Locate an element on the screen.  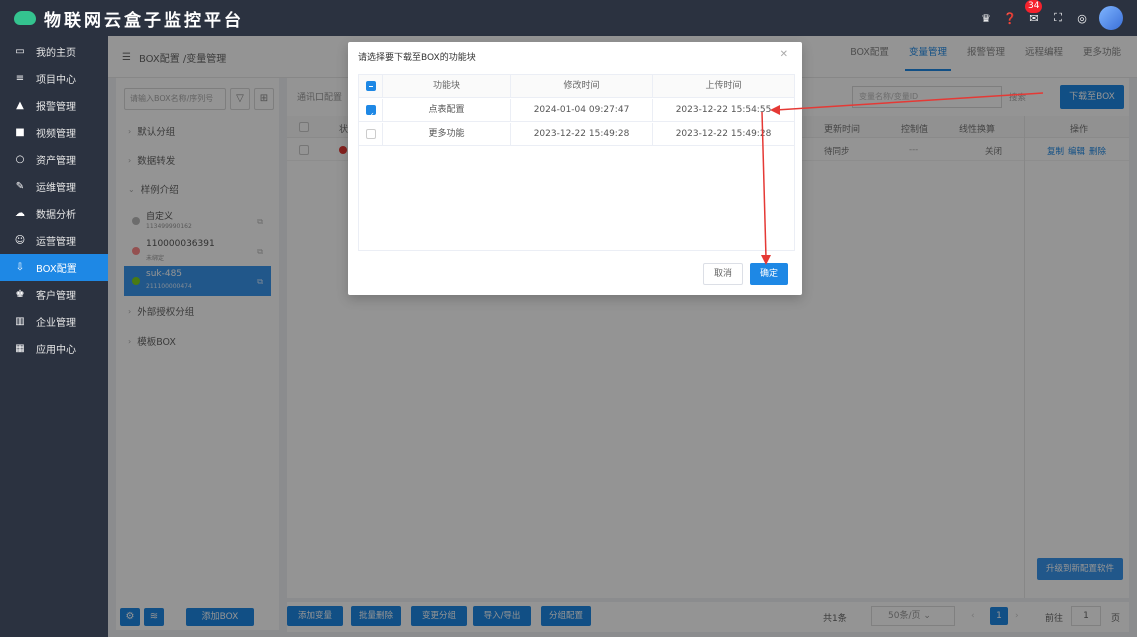
user-avatar is located at coordinates (1111, 18).